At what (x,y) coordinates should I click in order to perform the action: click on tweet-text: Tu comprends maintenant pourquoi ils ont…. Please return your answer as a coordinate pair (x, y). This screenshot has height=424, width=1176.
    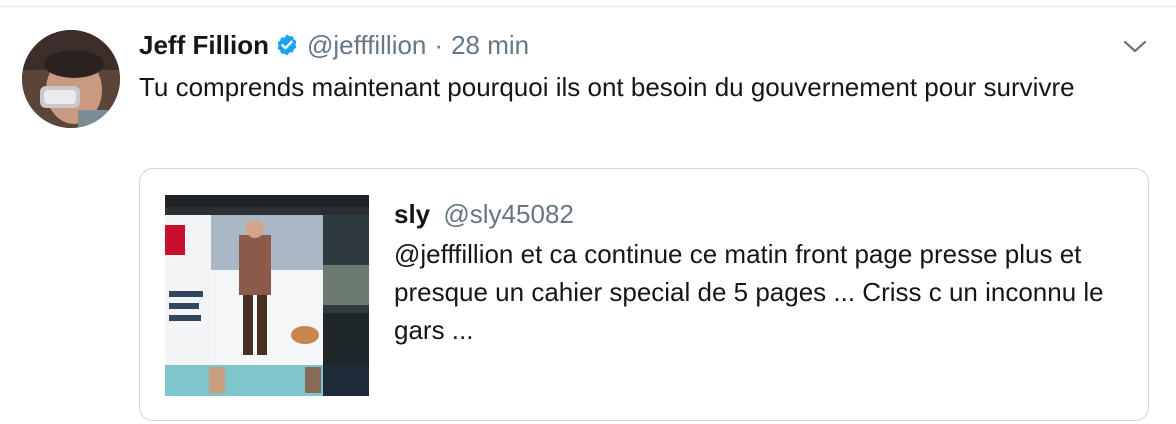
    Looking at the image, I should click on (607, 87).